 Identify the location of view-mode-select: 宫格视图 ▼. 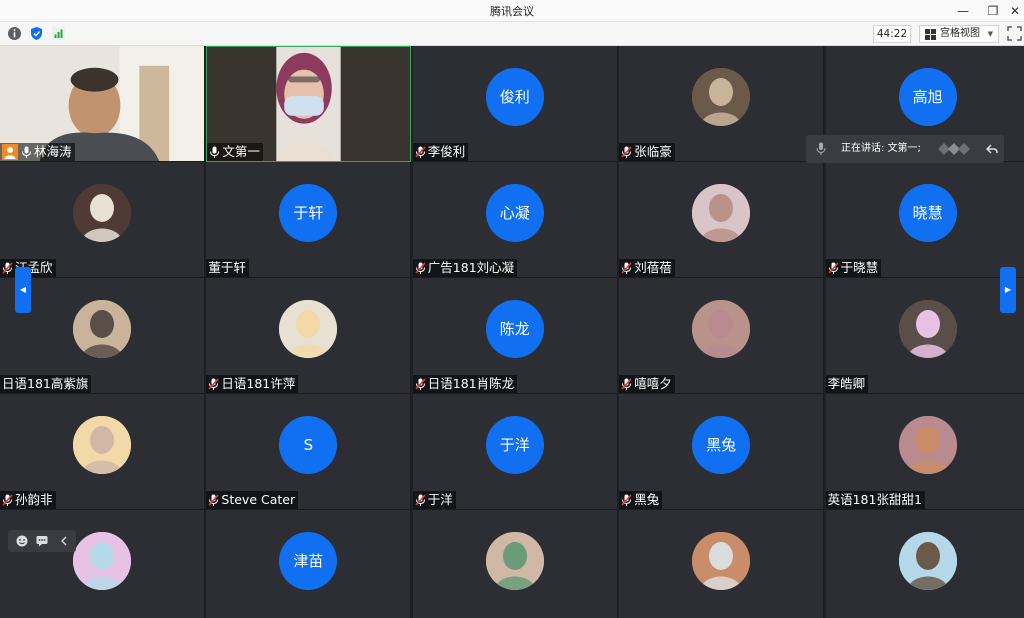
(959, 34).